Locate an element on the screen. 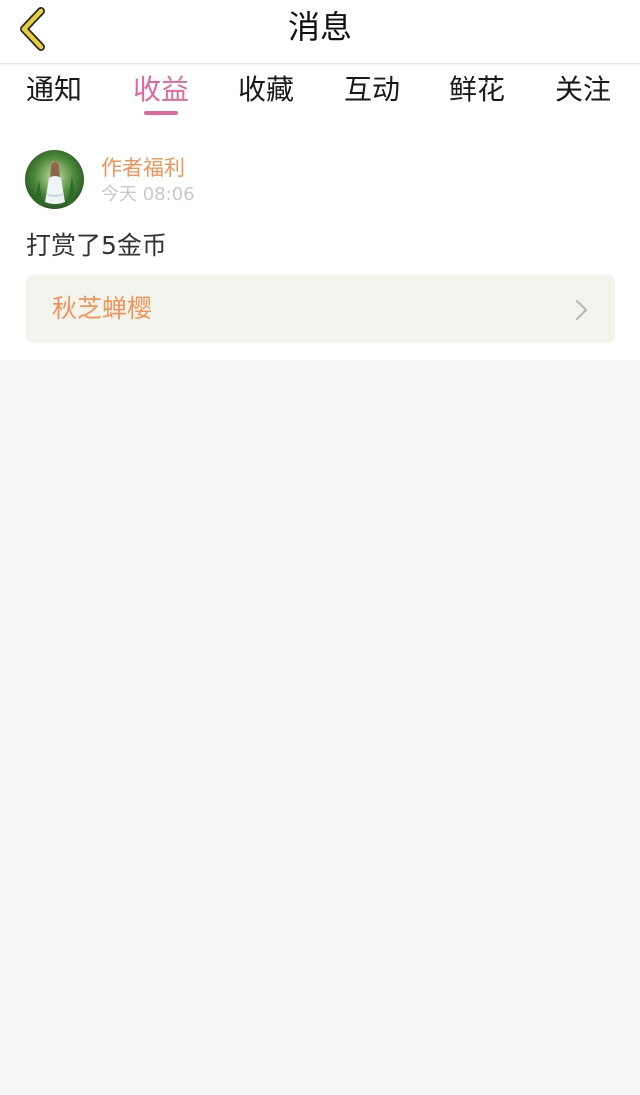 The width and height of the screenshot is (640, 1095). tab-earnings-label: 收益 is located at coordinates (160, 89).